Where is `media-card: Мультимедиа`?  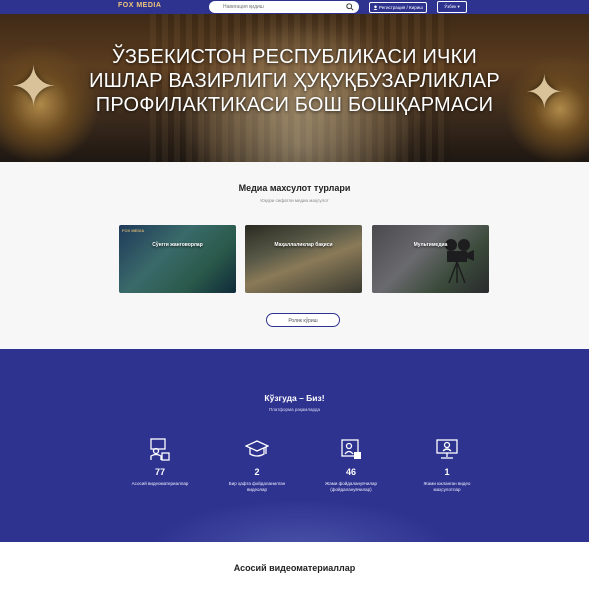
media-card: Мультимедиа is located at coordinates (430, 259).